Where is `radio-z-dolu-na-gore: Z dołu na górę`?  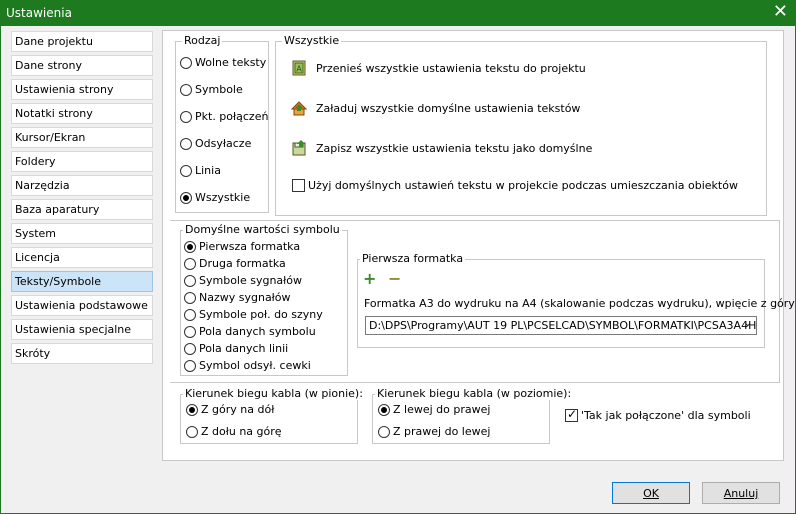 radio-z-dolu-na-gore: Z dołu na górę is located at coordinates (234, 431).